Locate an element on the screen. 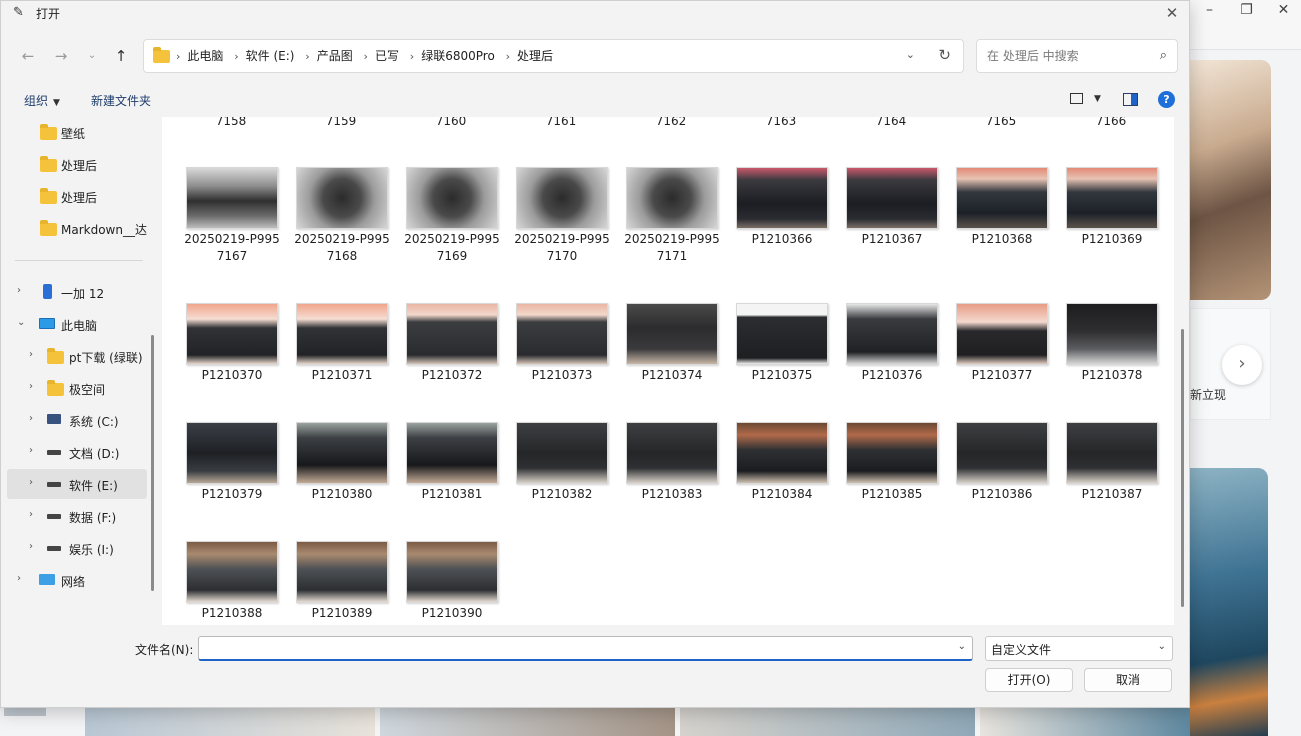 The width and height of the screenshot is (1301, 736). file-item: P1210388 is located at coordinates (227, 579).